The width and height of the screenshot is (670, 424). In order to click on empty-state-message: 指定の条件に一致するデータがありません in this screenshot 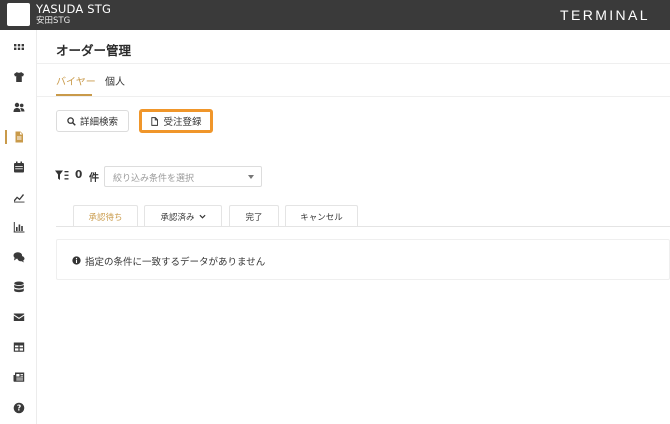, I will do `click(175, 262)`.